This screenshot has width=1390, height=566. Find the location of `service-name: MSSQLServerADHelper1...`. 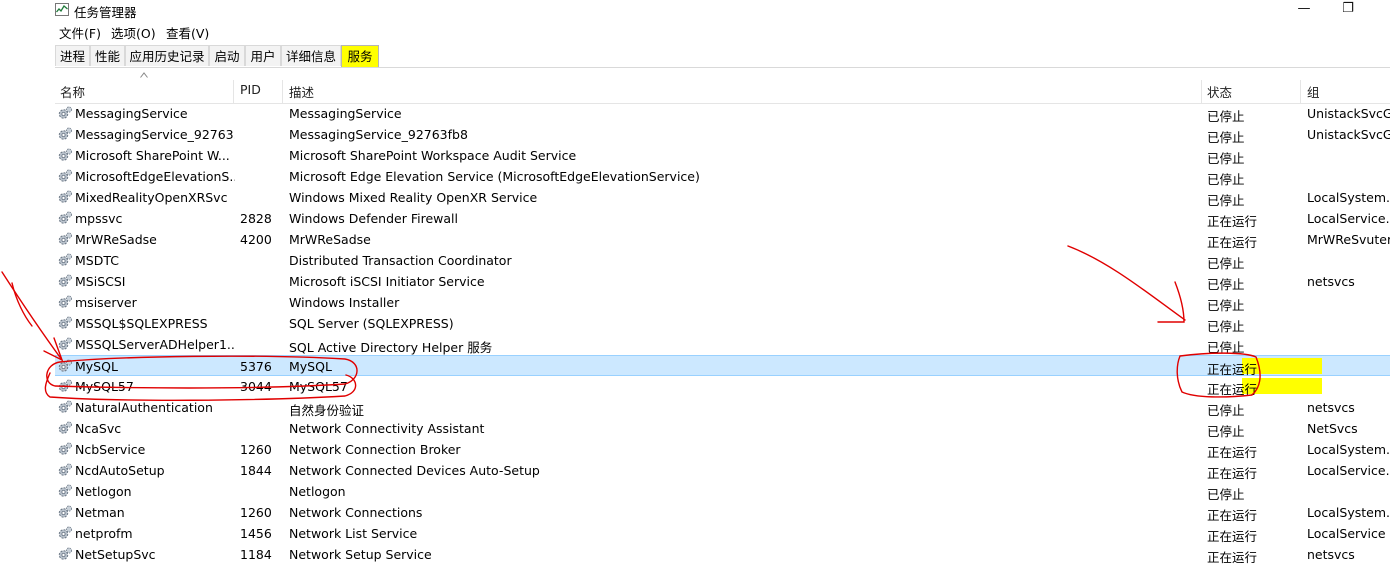

service-name: MSSQLServerADHelper1... is located at coordinates (155, 344).